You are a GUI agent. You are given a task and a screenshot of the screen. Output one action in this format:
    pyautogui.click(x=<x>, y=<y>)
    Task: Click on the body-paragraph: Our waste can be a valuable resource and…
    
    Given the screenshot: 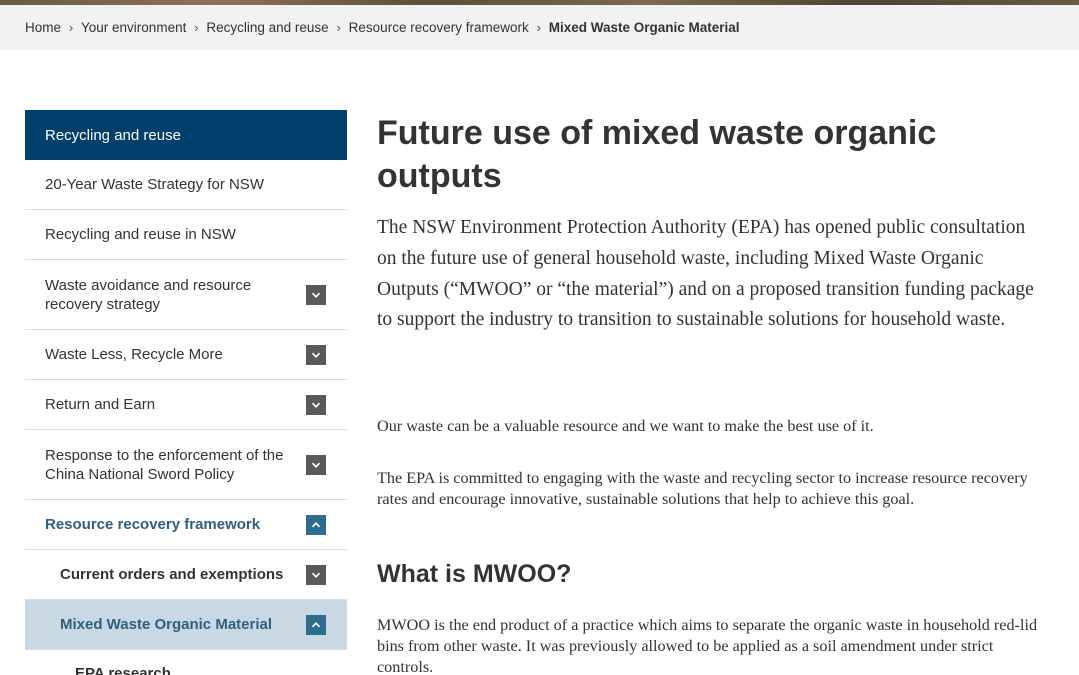 What is the action you would take?
    pyautogui.click(x=625, y=426)
    